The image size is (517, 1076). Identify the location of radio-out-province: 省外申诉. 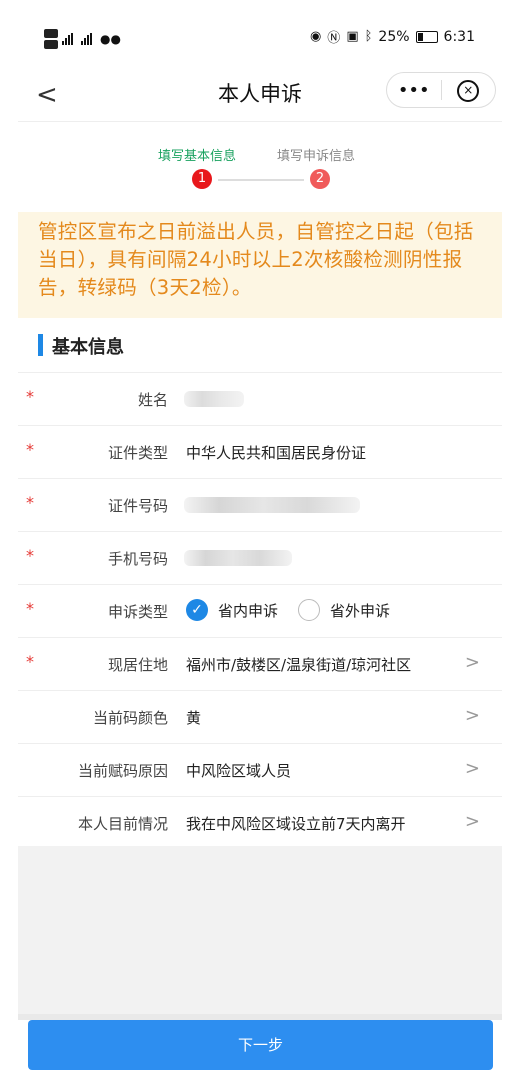
(344, 610).